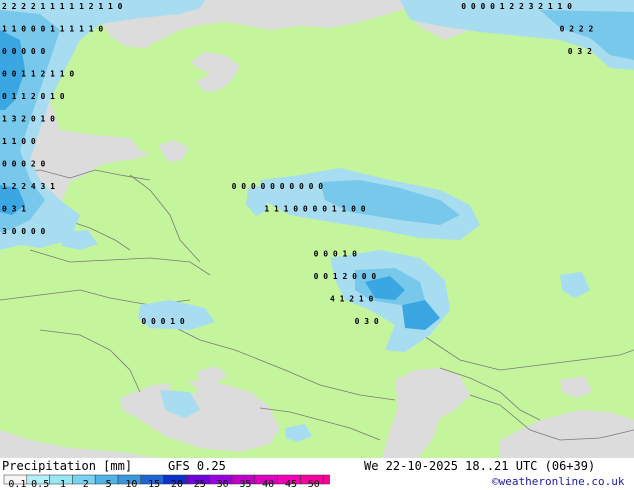 This screenshot has height=490, width=634. Describe the element at coordinates (278, 186) in the screenshot. I see `precip-label: 0 0 0 0 0 0 0 0 0 0` at that location.